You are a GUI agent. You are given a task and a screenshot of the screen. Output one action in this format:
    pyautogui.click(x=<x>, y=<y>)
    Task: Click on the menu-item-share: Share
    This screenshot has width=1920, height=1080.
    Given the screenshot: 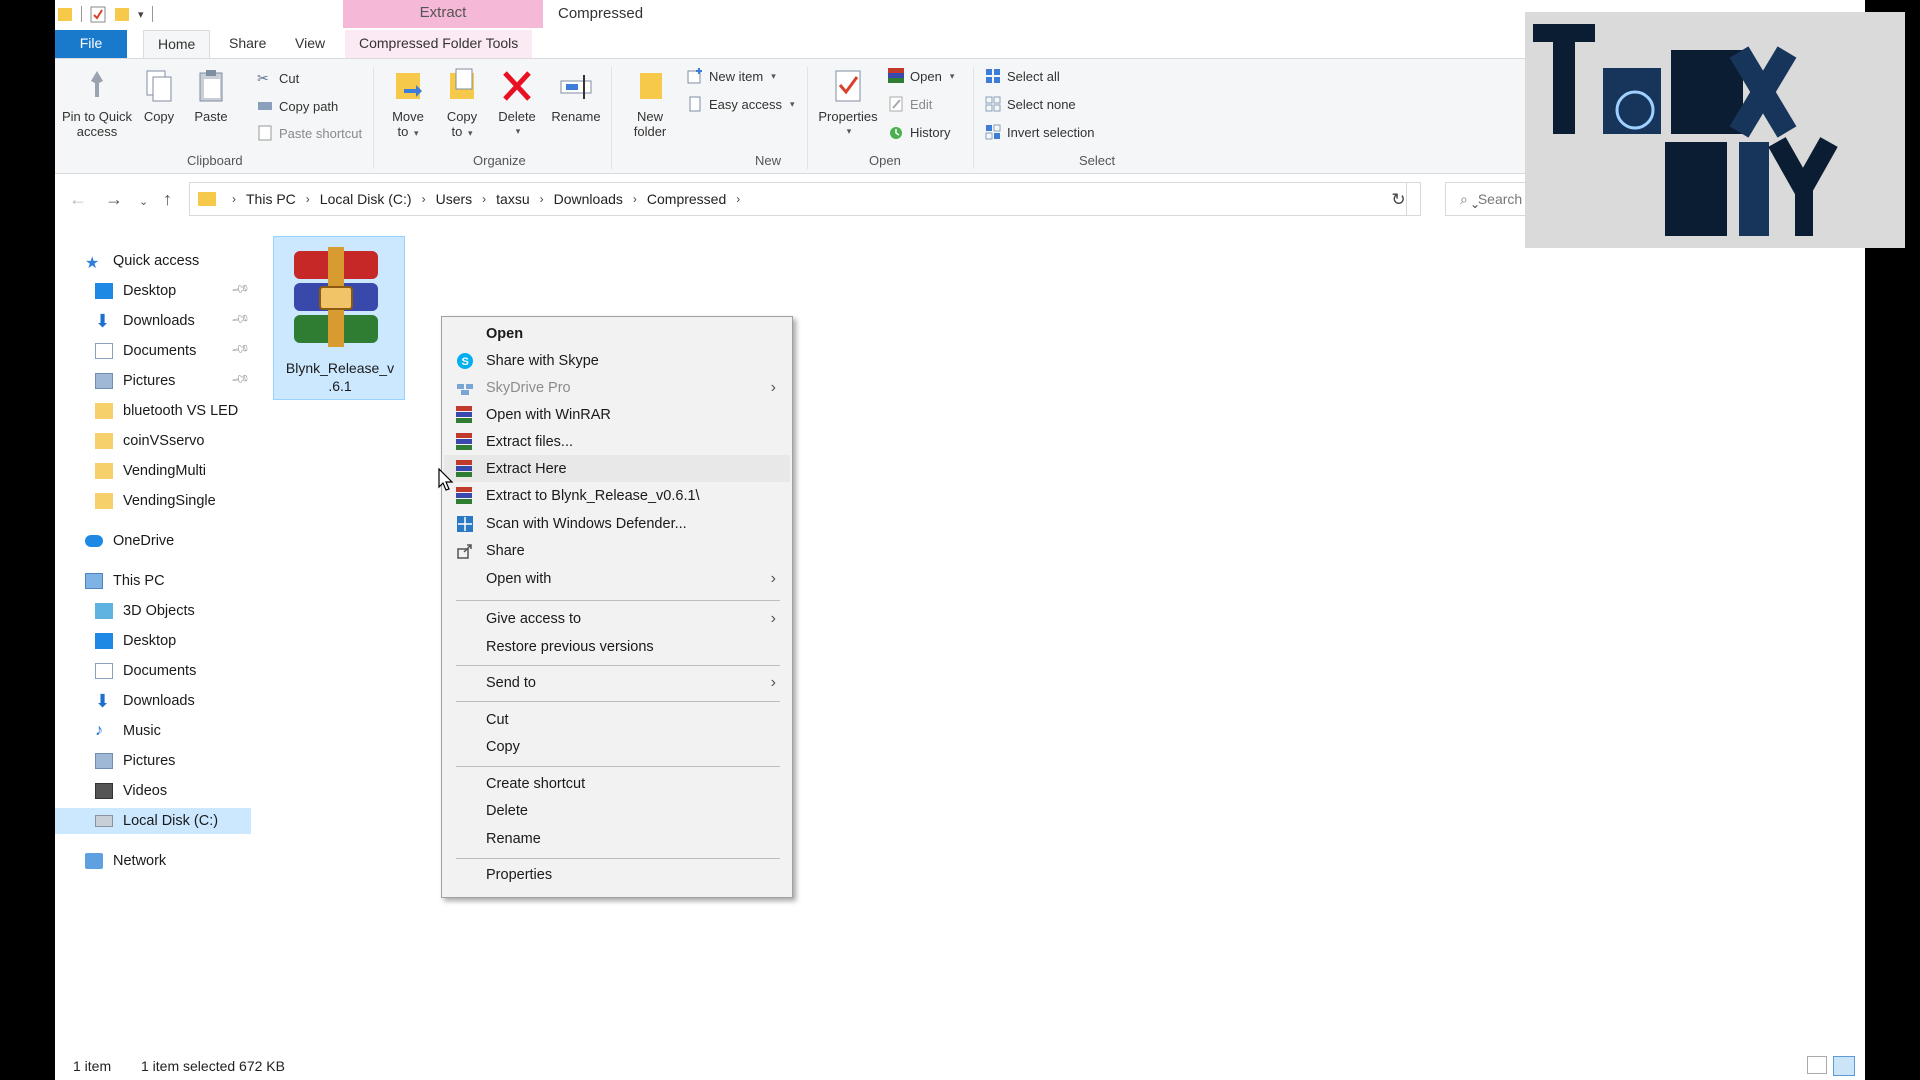 What is the action you would take?
    pyautogui.click(x=617, y=550)
    